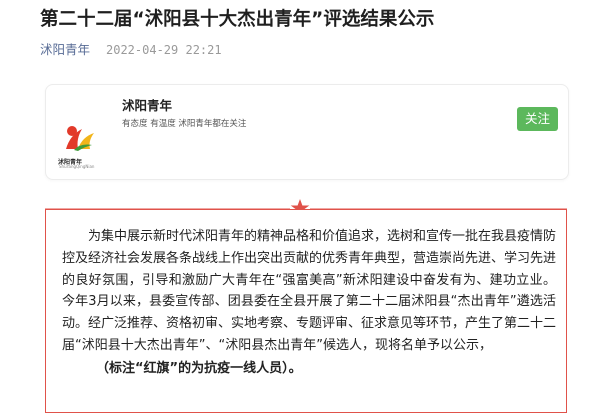 The image size is (600, 414). What do you see at coordinates (237, 19) in the screenshot?
I see `article-title: 第二十二届“沭阳县十大杰出青年”评选结果公示` at bounding box center [237, 19].